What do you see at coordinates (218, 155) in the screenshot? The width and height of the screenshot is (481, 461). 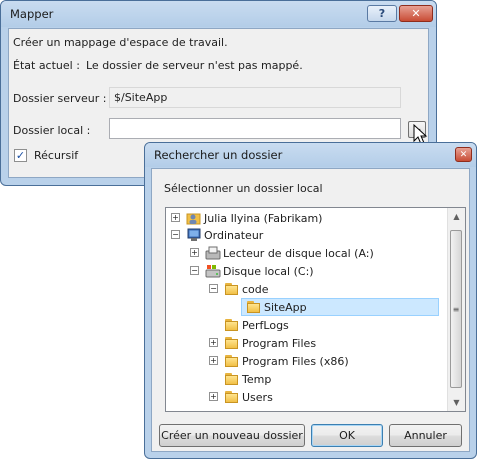 I see `dialog-title: Rechercher un dossier` at bounding box center [218, 155].